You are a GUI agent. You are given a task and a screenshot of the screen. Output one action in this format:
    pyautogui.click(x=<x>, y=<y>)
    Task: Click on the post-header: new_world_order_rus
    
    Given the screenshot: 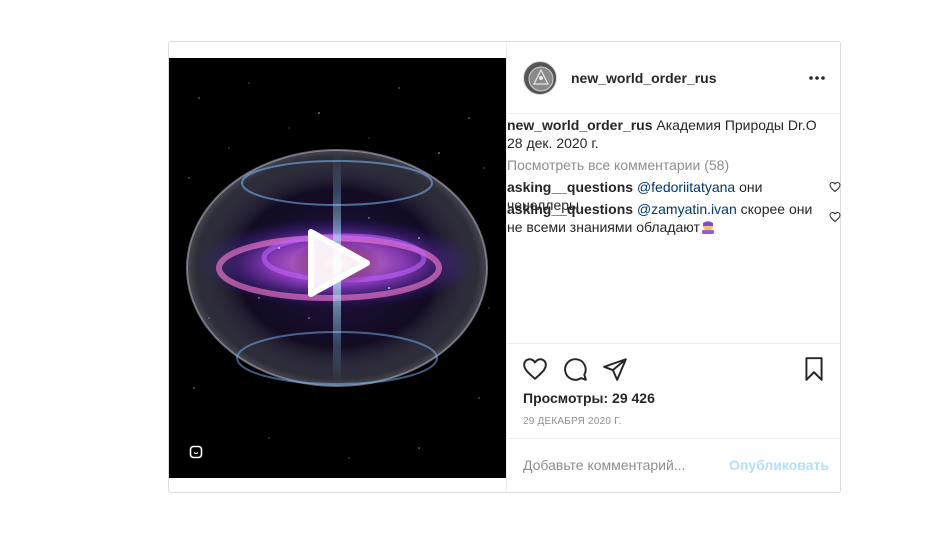 What is the action you would take?
    pyautogui.click(x=674, y=78)
    